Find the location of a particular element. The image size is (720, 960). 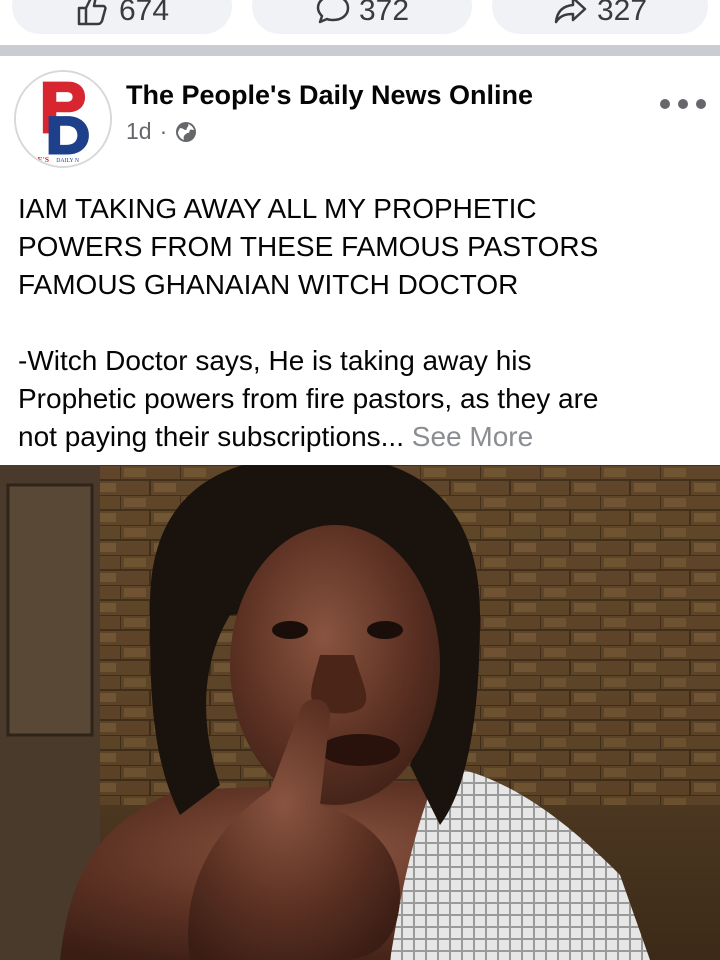

page-avatar: OPLE'S DAILY N is located at coordinates (63, 119).